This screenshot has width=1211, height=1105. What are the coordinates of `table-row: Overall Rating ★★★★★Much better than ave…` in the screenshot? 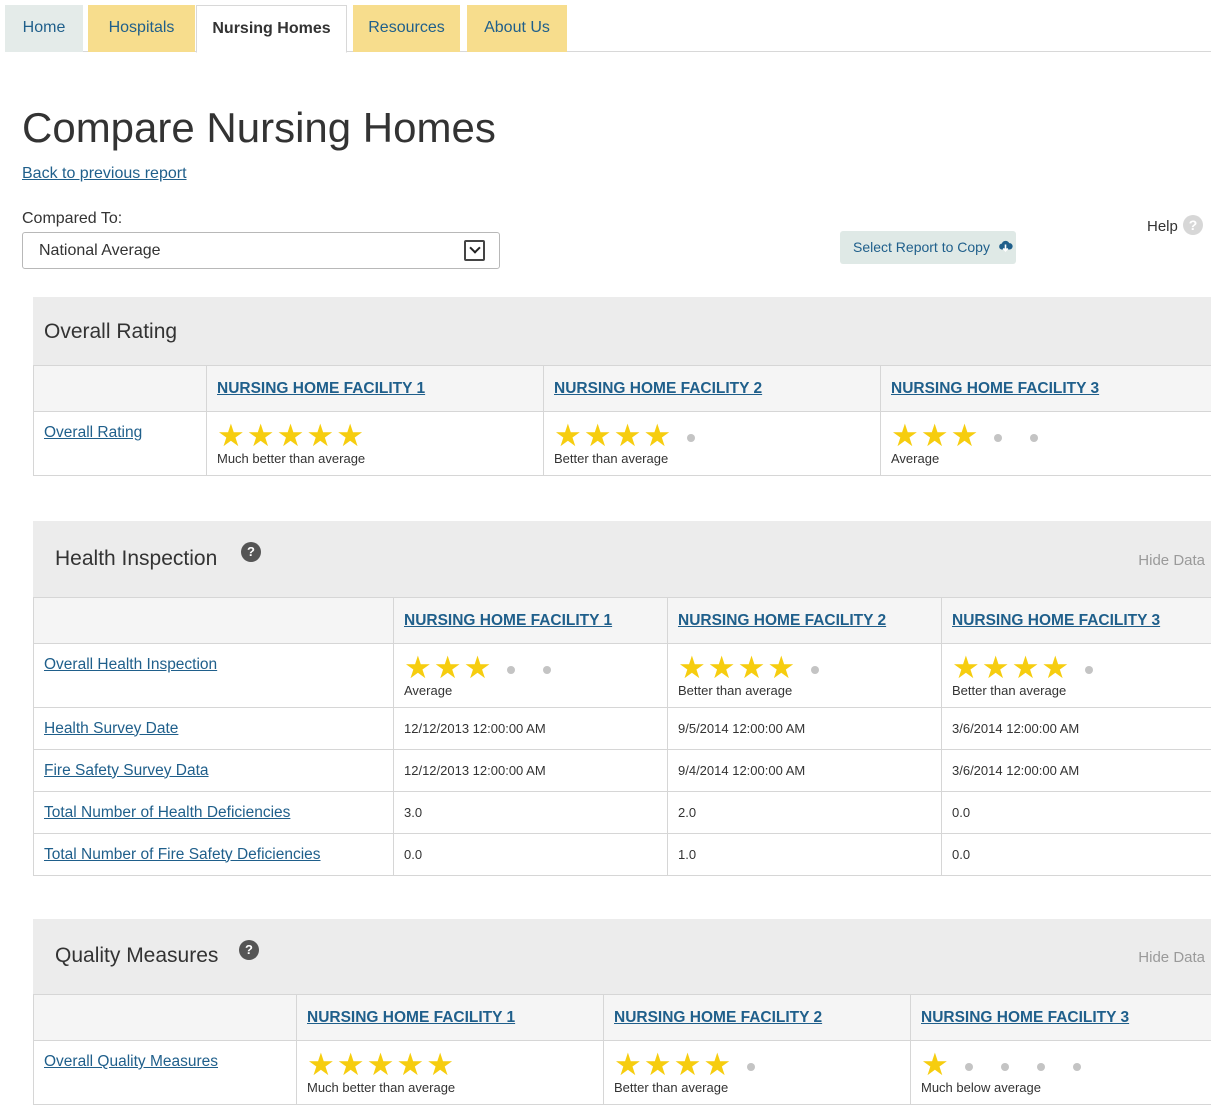 It's located at (622, 444).